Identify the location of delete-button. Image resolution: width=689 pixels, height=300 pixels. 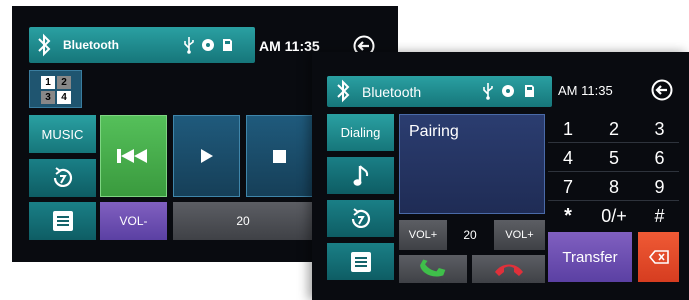
(658, 257).